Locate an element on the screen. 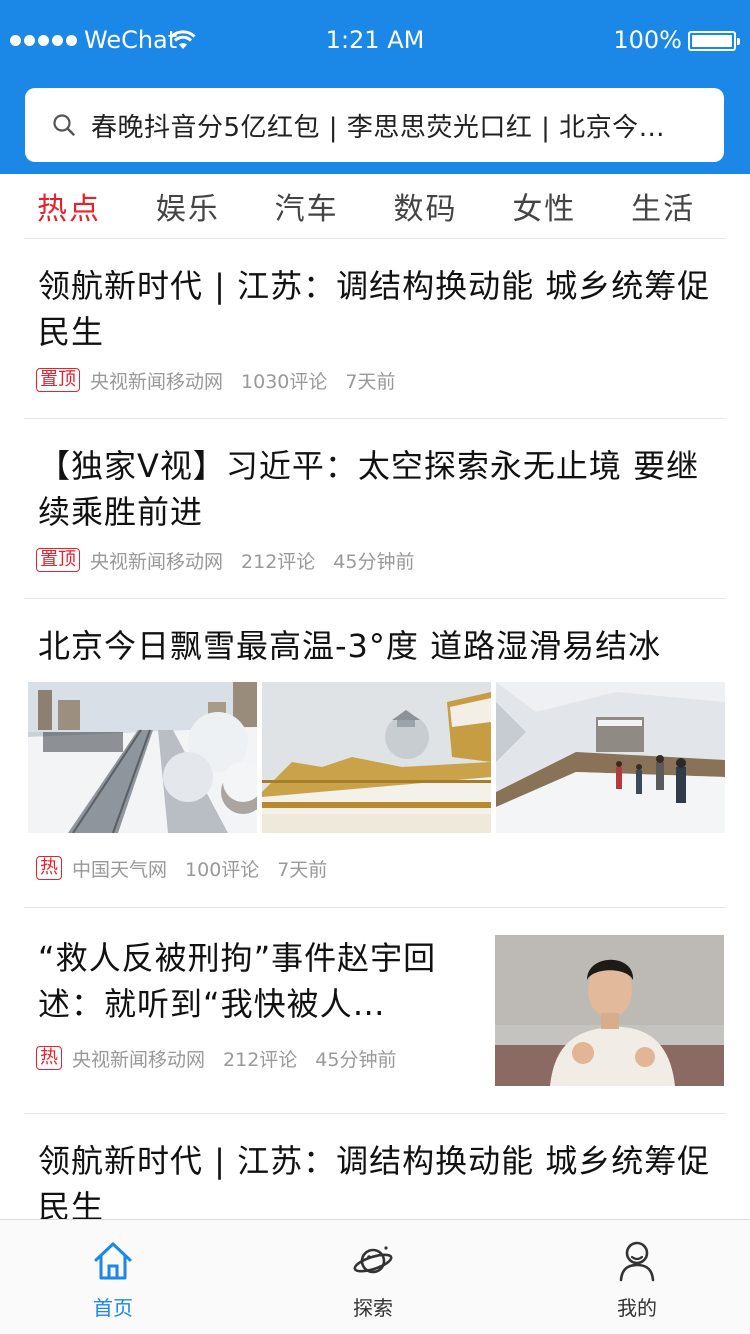 The width and height of the screenshot is (750, 1334). nav-home-label: 首页 is located at coordinates (113, 1308).